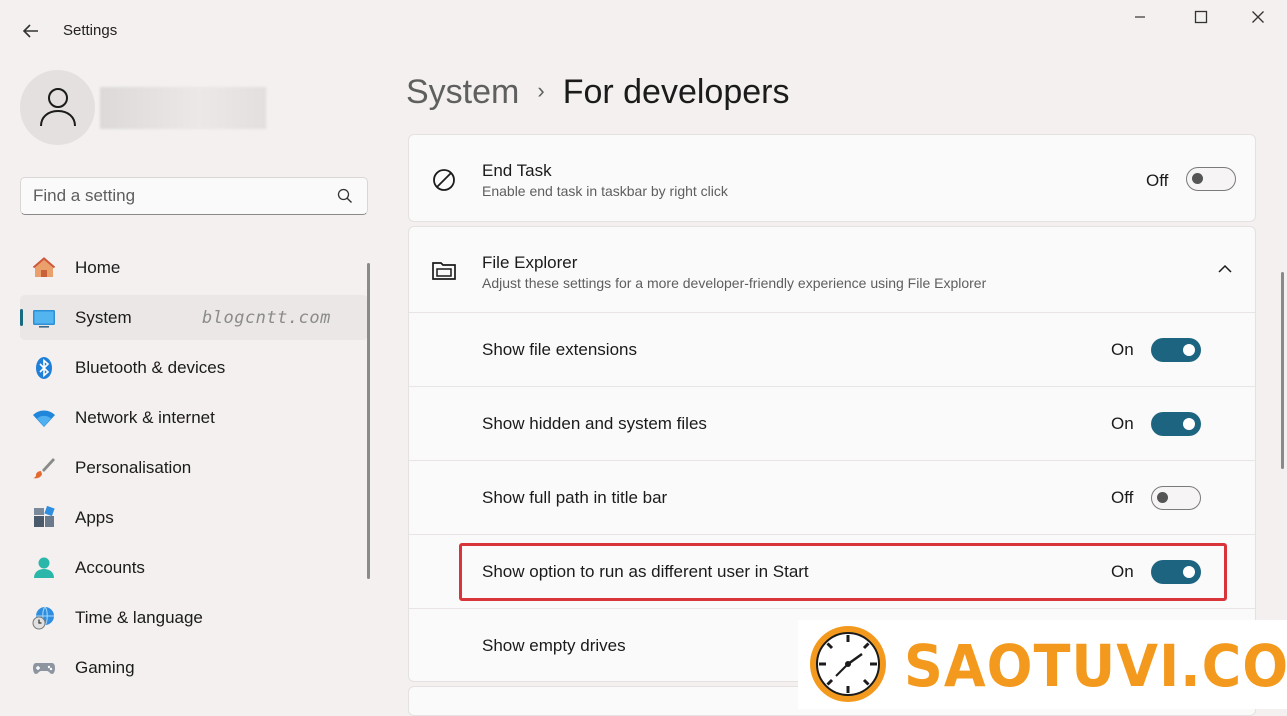  I want to click on row-label: Show hidden and system files, so click(594, 423).